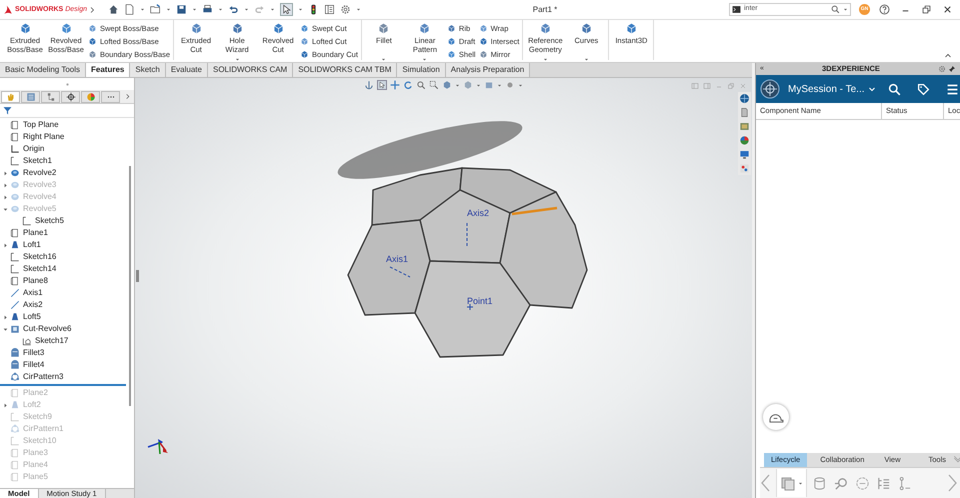 This screenshot has height=498, width=960. What do you see at coordinates (952, 89) in the screenshot?
I see `menu-icon` at bounding box center [952, 89].